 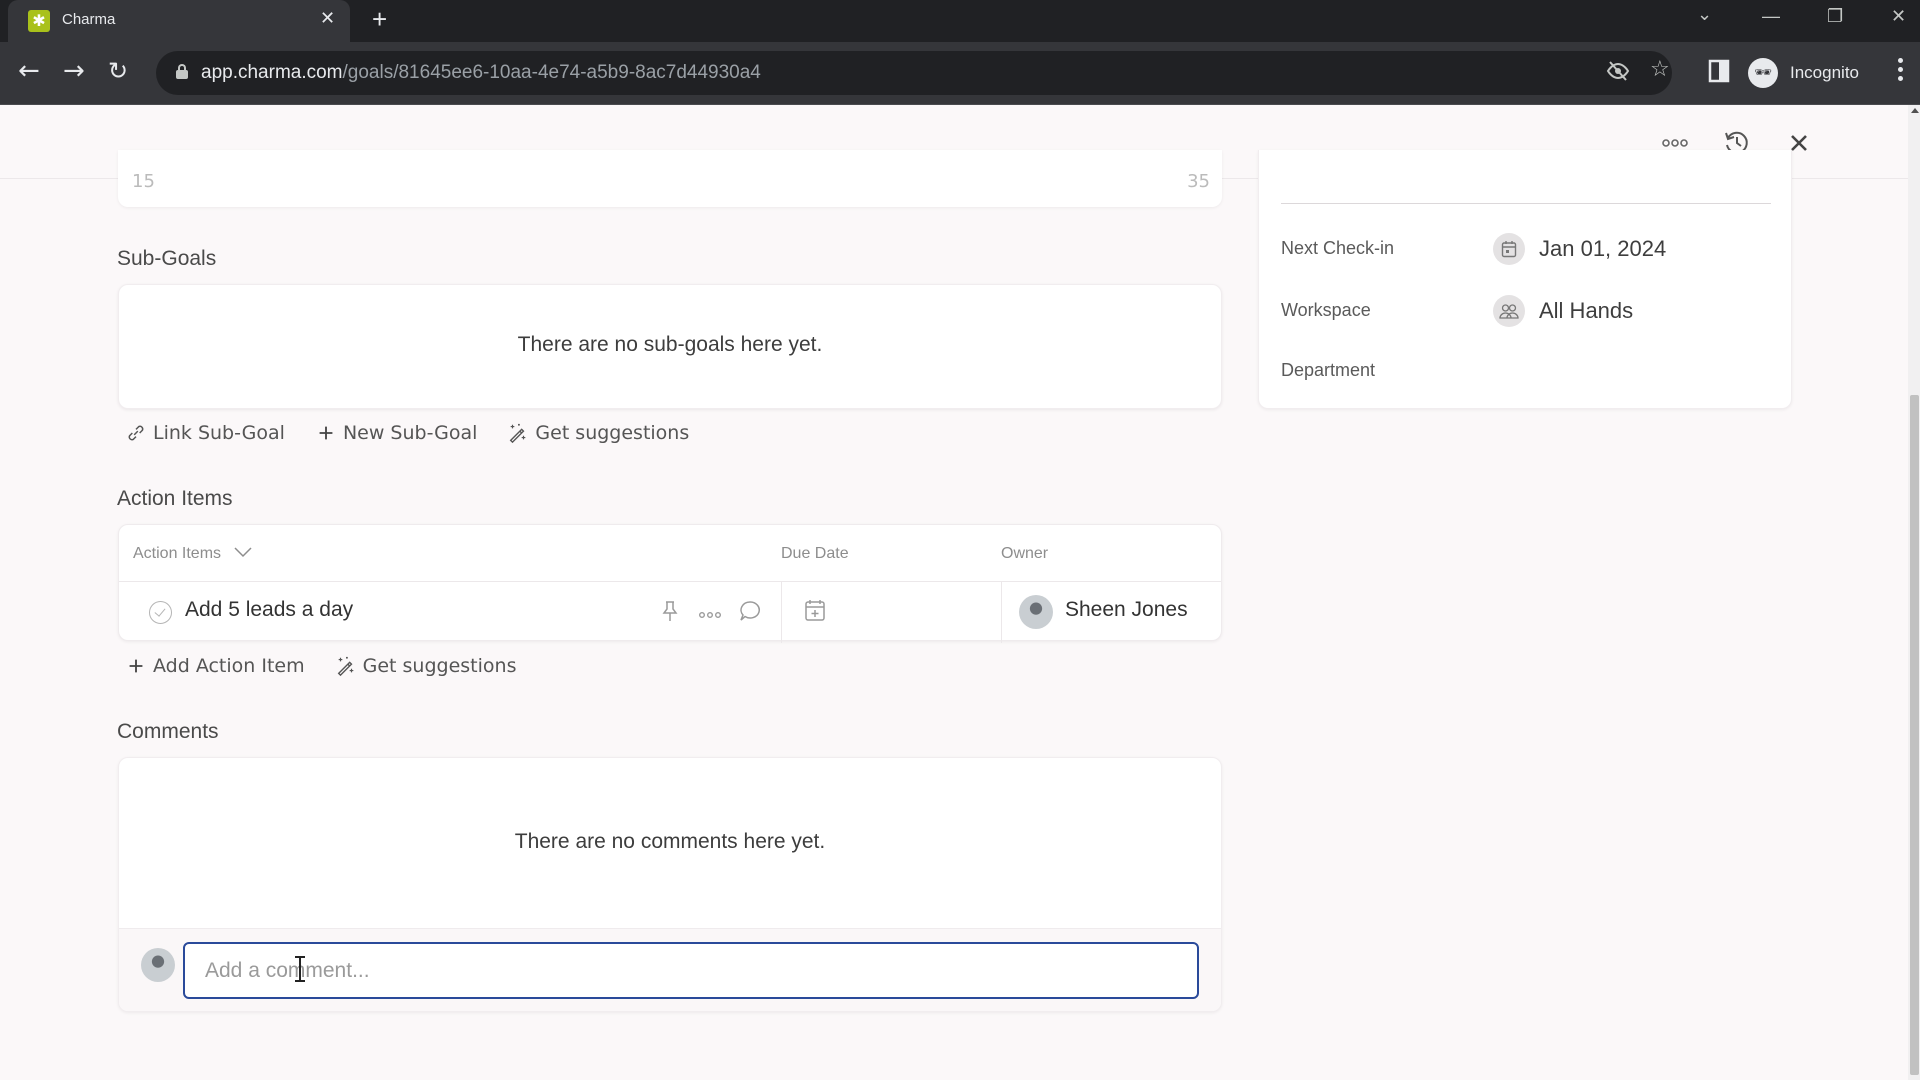 What do you see at coordinates (1526, 203) in the screenshot?
I see `divider` at bounding box center [1526, 203].